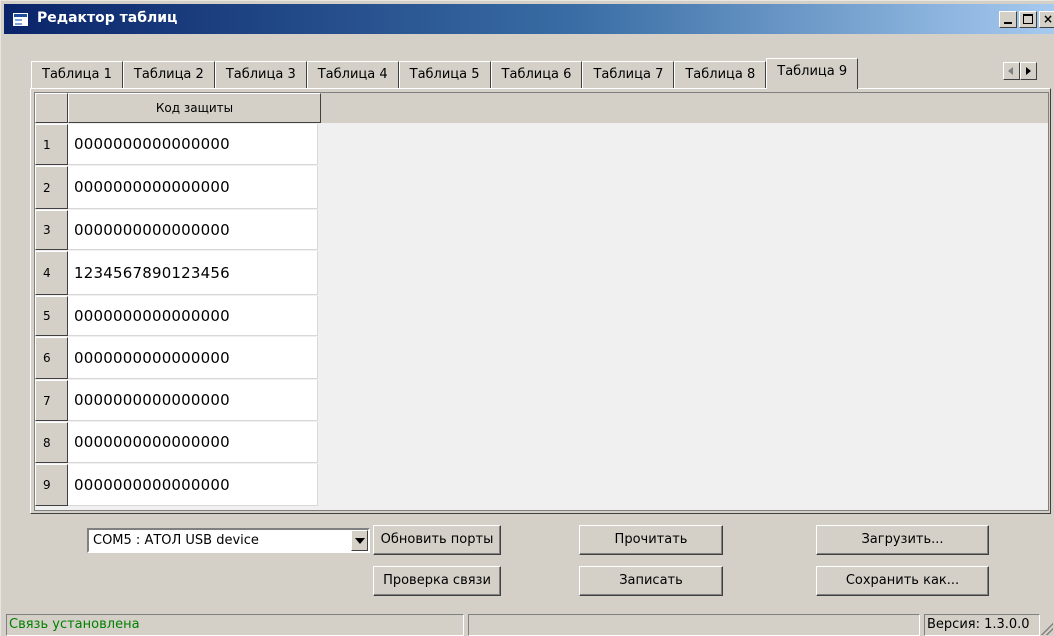 The height and width of the screenshot is (636, 1054). Describe the element at coordinates (51, 400) in the screenshot. I see `row-header: 7` at that location.